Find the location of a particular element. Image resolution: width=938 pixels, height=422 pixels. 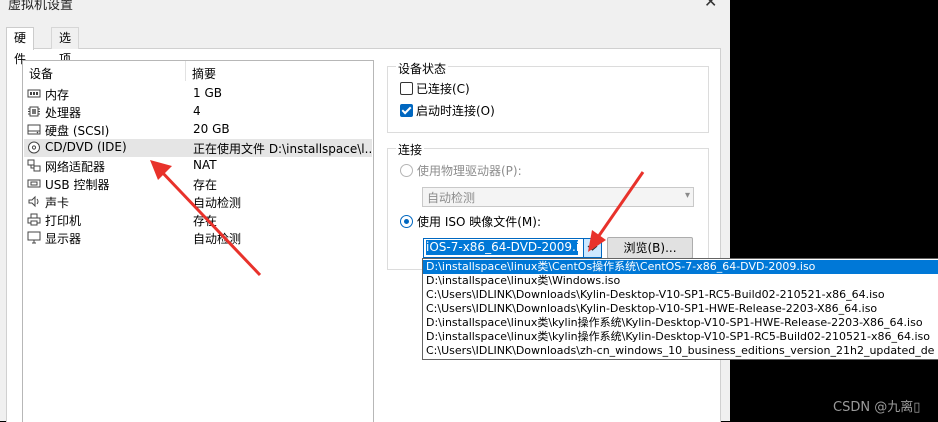

device-summary: NAT is located at coordinates (205, 165).